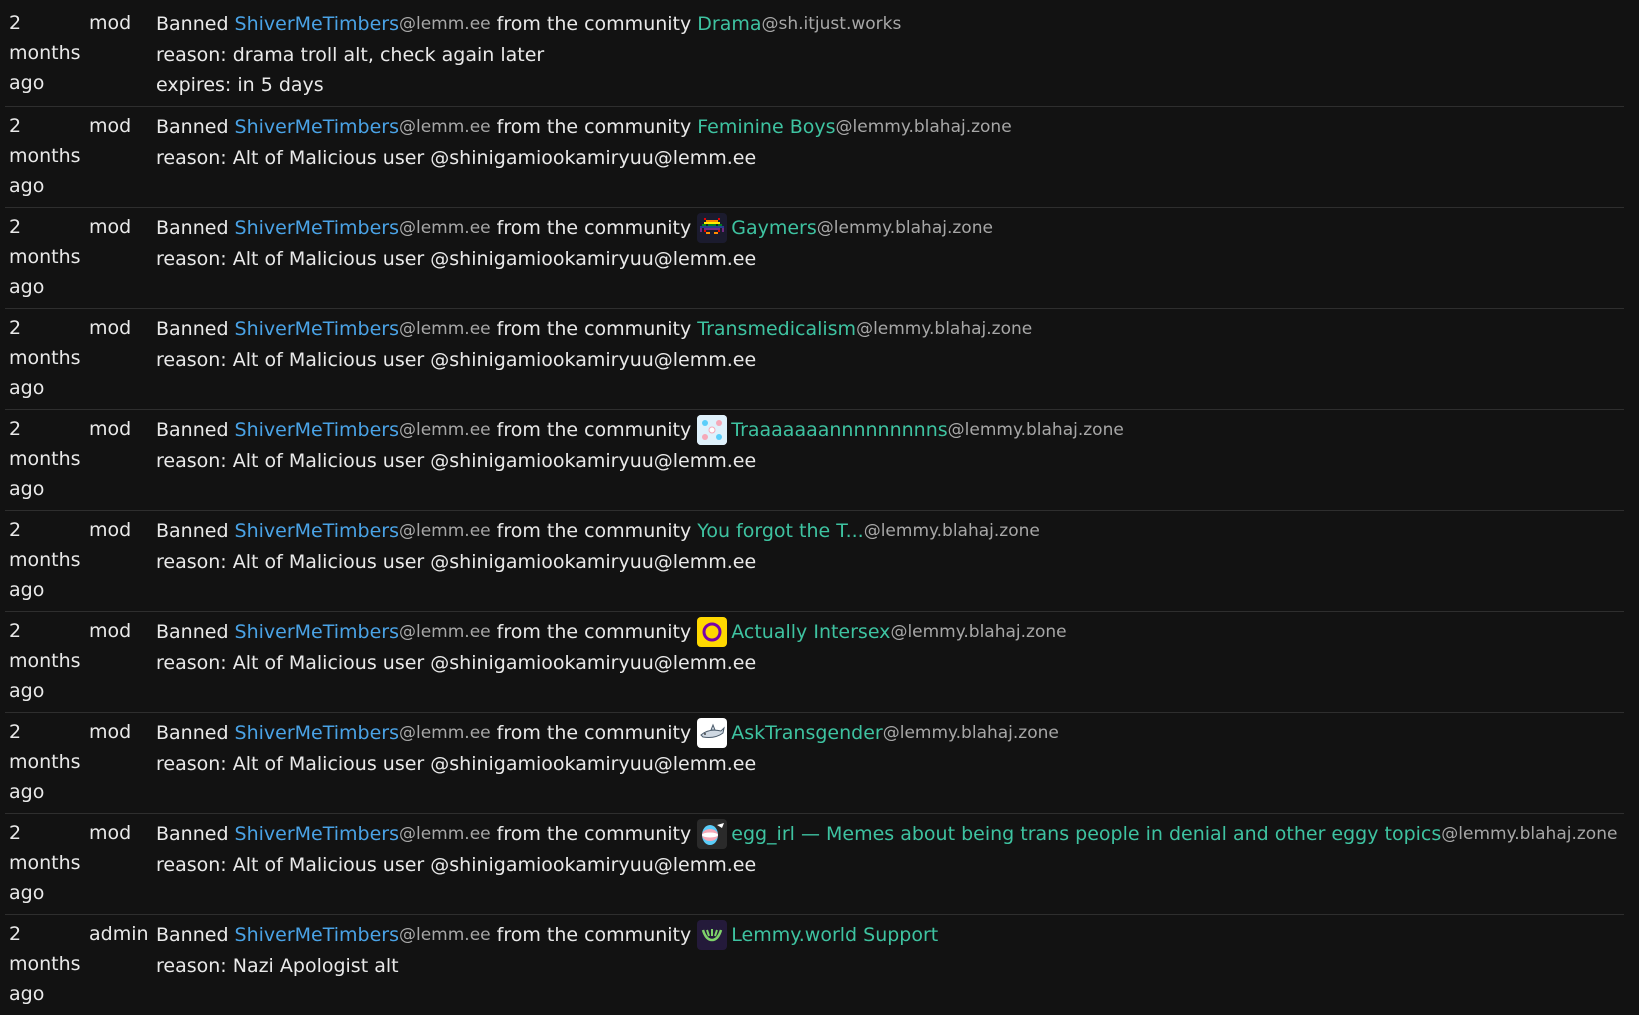  I want to click on community-link: Traaaaaaannnnnnnnns, so click(839, 430).